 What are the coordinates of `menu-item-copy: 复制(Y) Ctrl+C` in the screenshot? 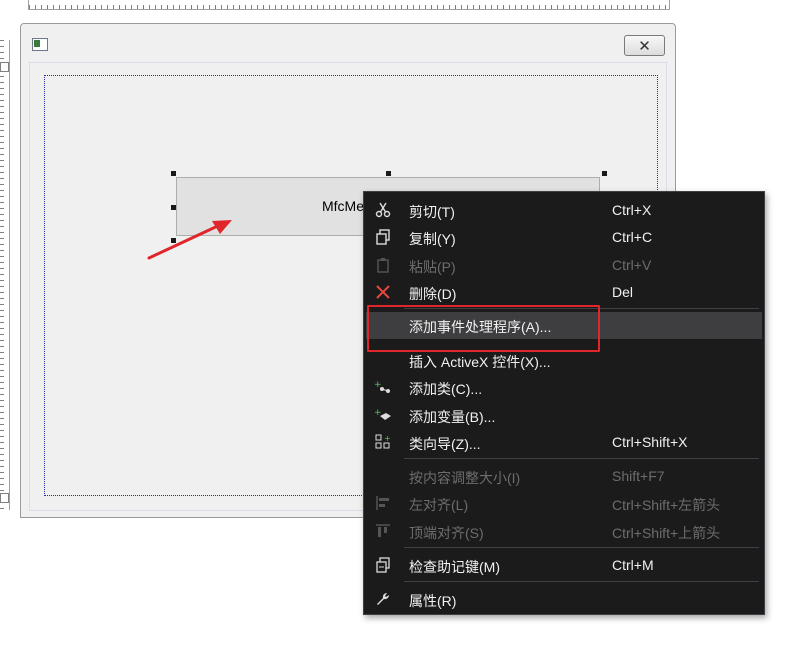 It's located at (564, 237).